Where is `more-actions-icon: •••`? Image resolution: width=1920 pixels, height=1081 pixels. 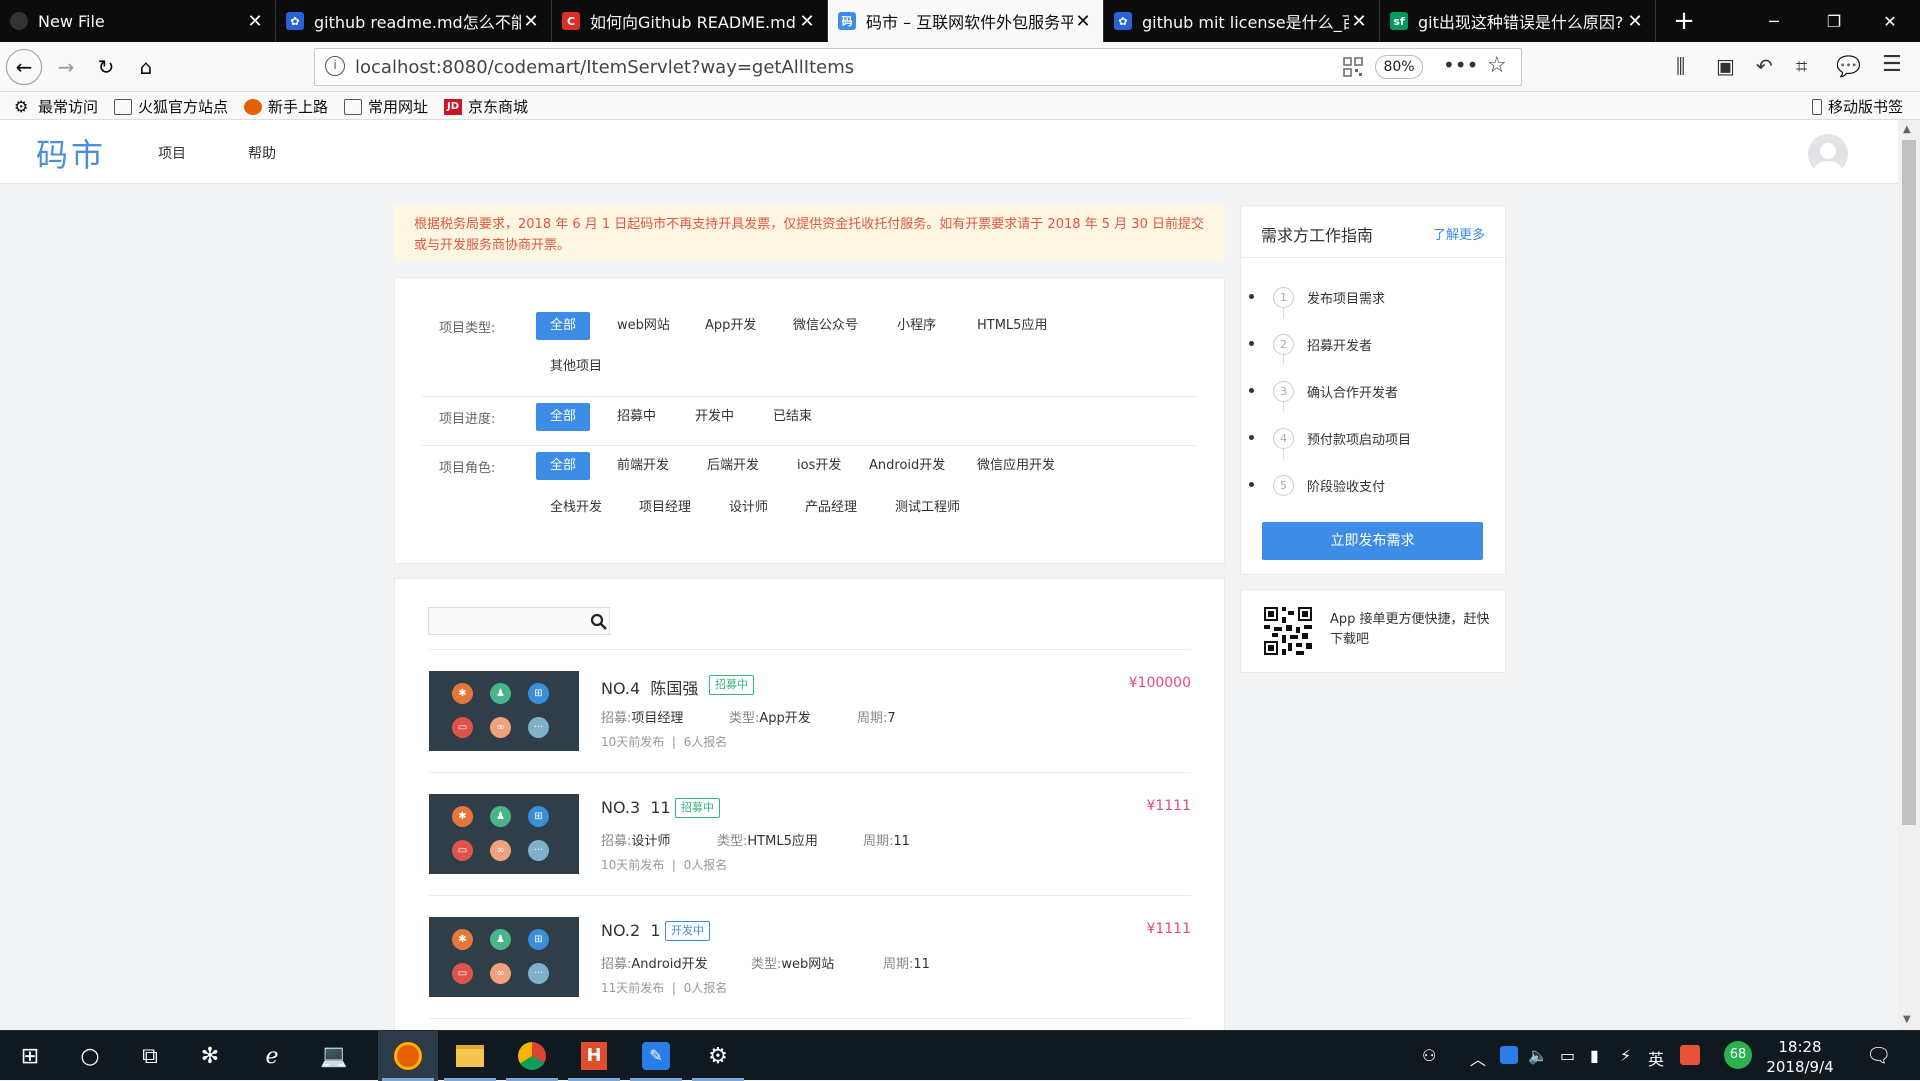 more-actions-icon: ••• is located at coordinates (1460, 65).